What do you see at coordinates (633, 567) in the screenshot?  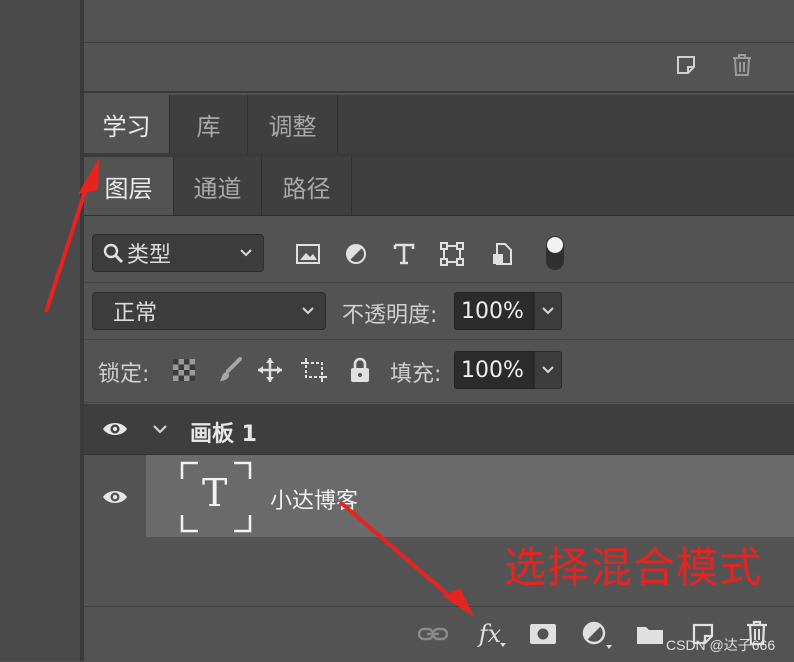 I see `annotation-text: 选择混合模式` at bounding box center [633, 567].